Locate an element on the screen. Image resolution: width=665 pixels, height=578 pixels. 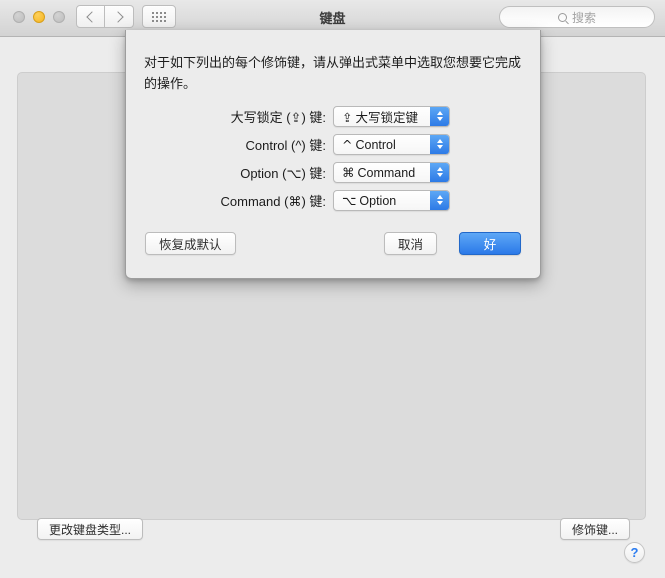
option-label: Option (⌥) 键: is located at coordinates (283, 173).